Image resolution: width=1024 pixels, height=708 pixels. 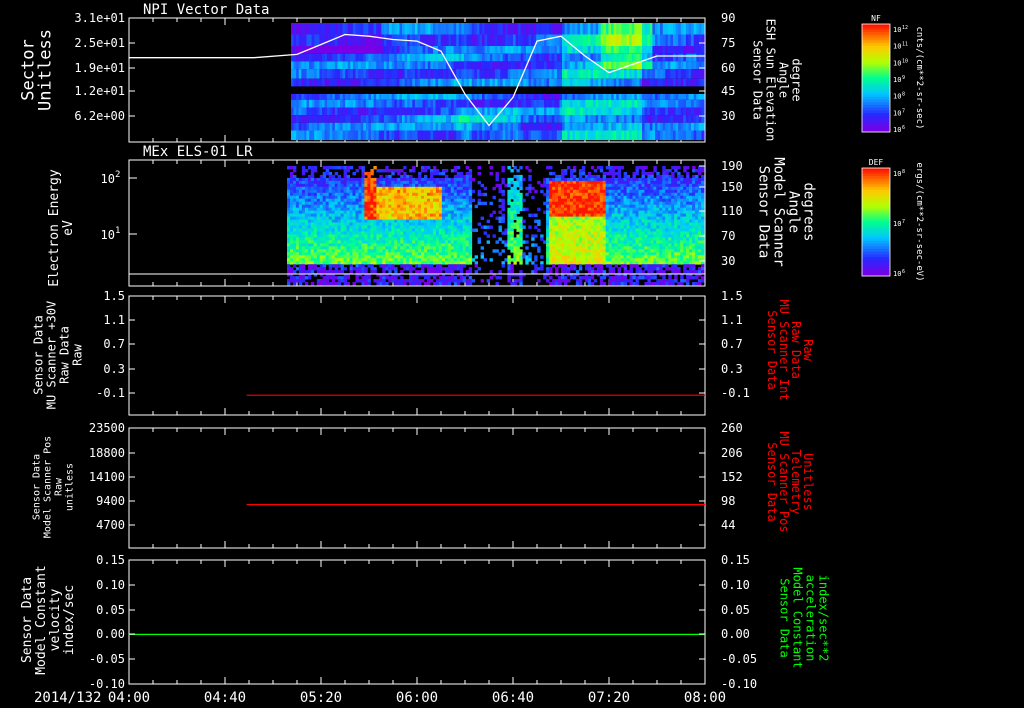 I want to click on panel-model_const, so click(x=417, y=622).